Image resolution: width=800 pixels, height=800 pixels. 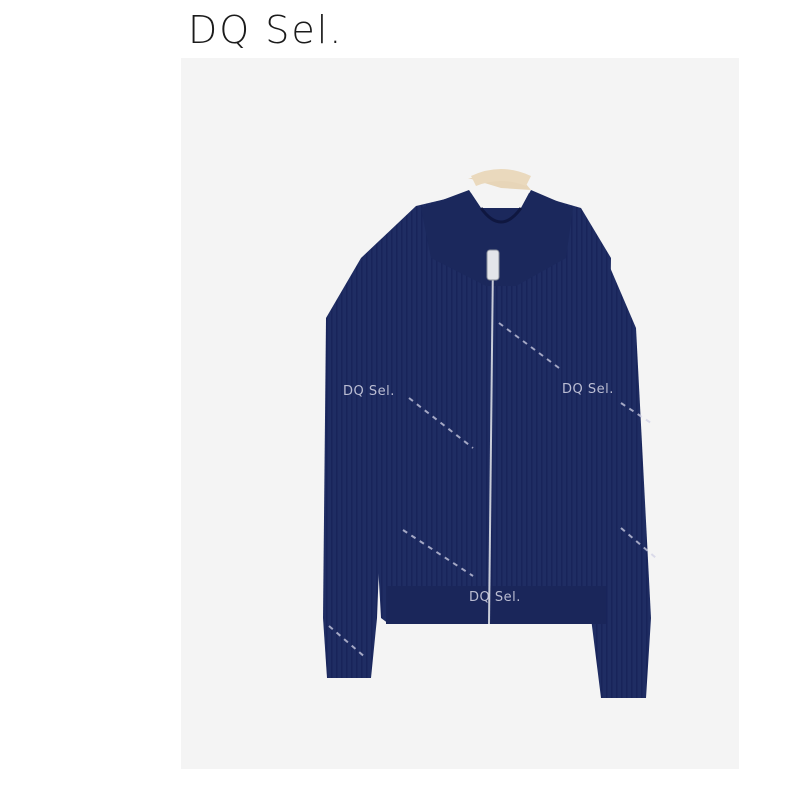 I want to click on brand-logo: DQ Sel., so click(x=266, y=30).